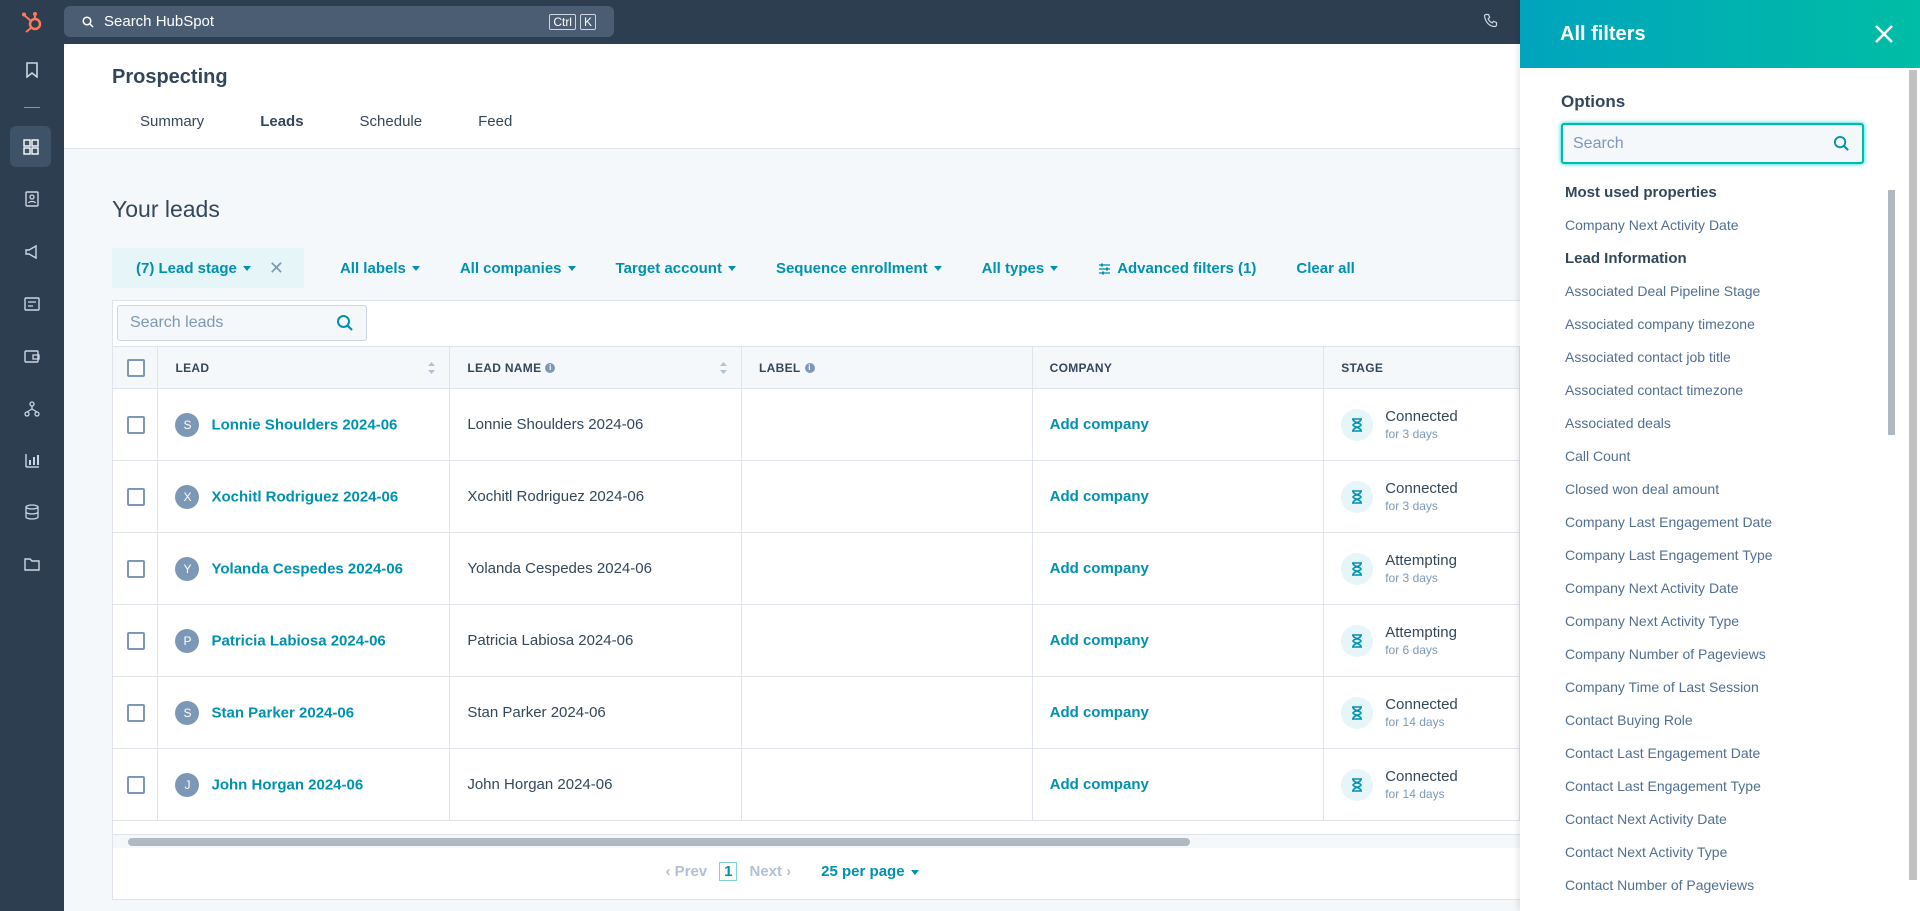  I want to click on column-lead-name: LEAD NAME i, so click(596, 367).